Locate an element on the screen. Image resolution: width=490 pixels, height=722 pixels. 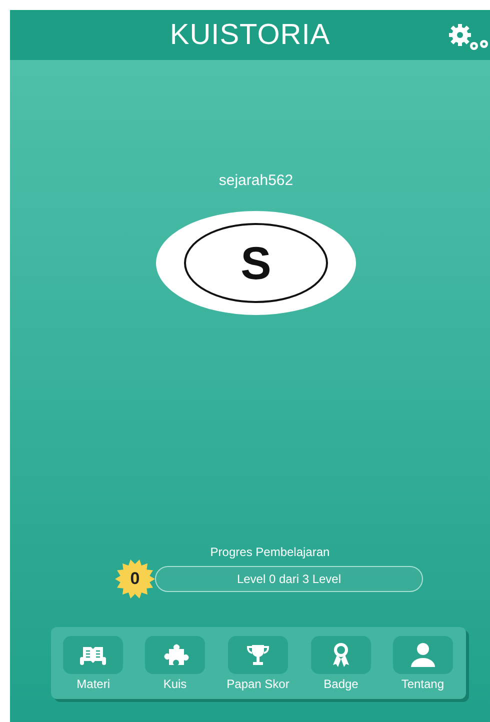
progress-text: Level 0 dari 3 Level is located at coordinates (289, 579).